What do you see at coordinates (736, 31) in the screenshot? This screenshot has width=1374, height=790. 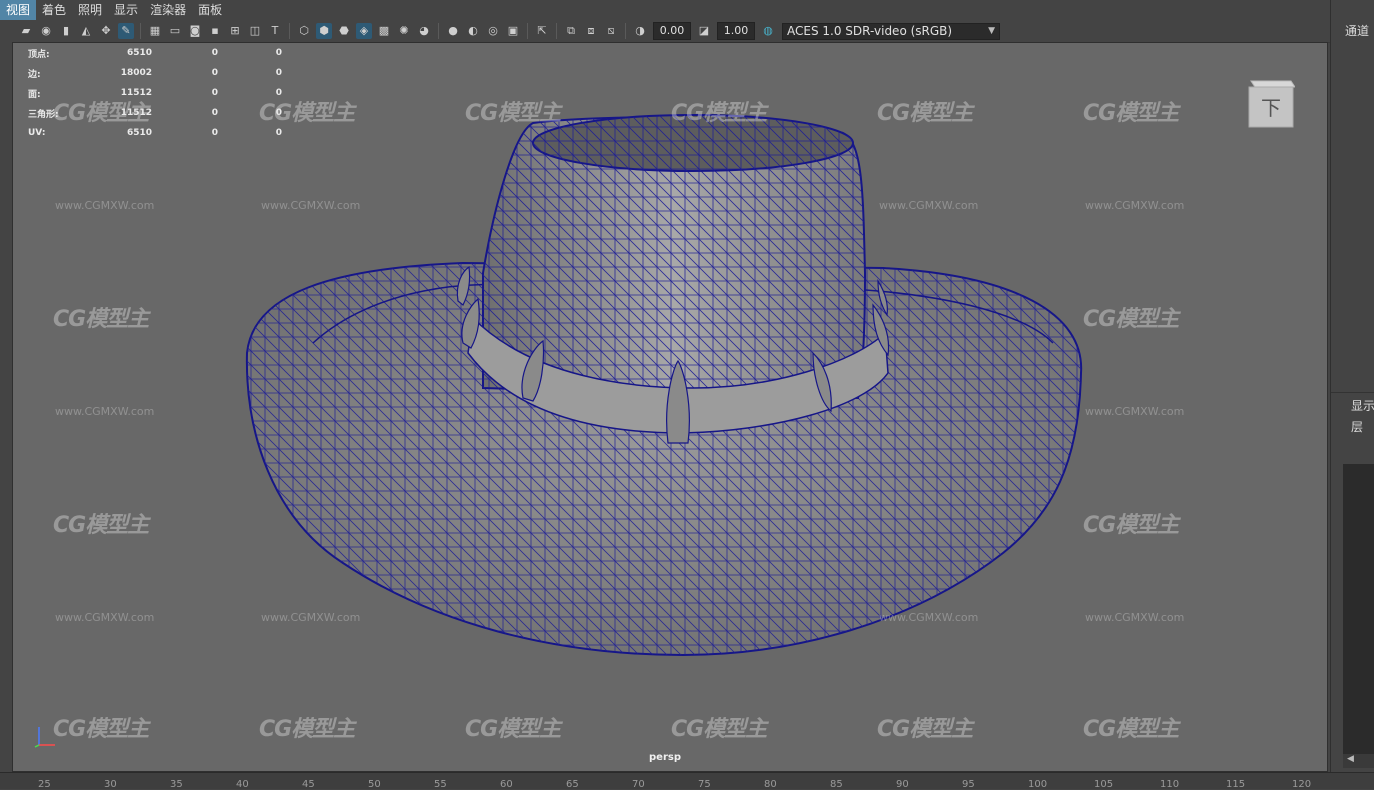 I see `gamma-field: 1.00` at bounding box center [736, 31].